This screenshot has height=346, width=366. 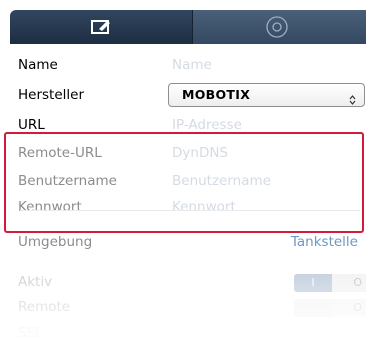 I want to click on username-row: Benutzername Benutzername, so click(x=188, y=181).